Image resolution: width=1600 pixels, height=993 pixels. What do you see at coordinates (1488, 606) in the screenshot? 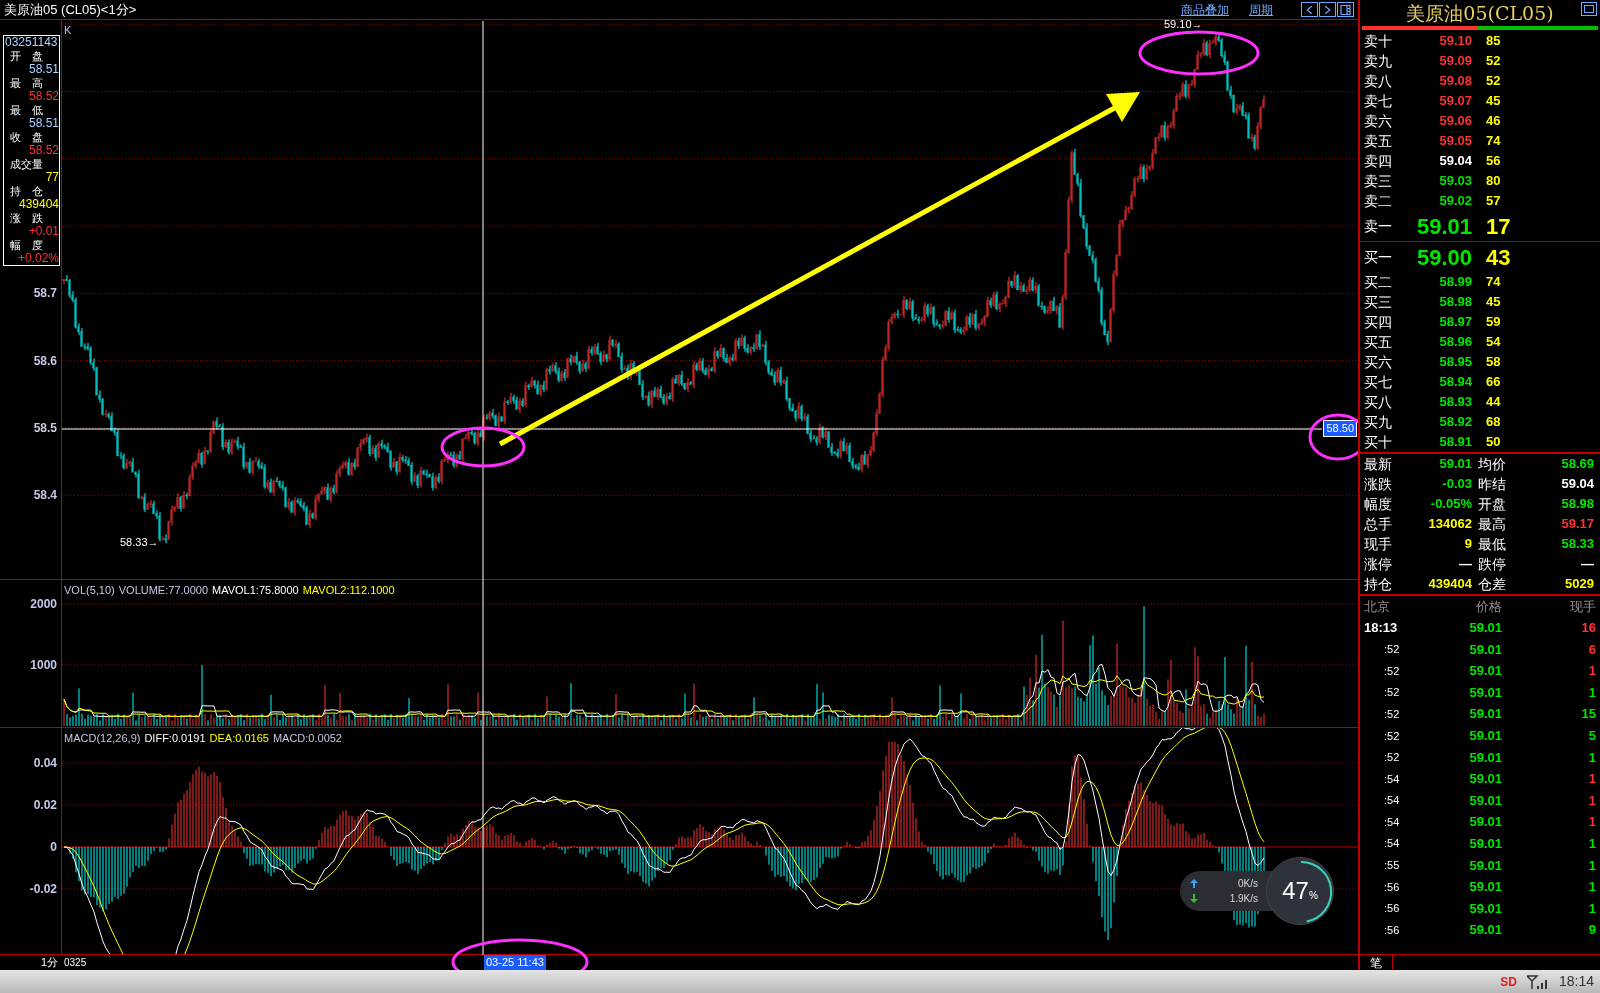
I see `column-header: 价格` at bounding box center [1488, 606].